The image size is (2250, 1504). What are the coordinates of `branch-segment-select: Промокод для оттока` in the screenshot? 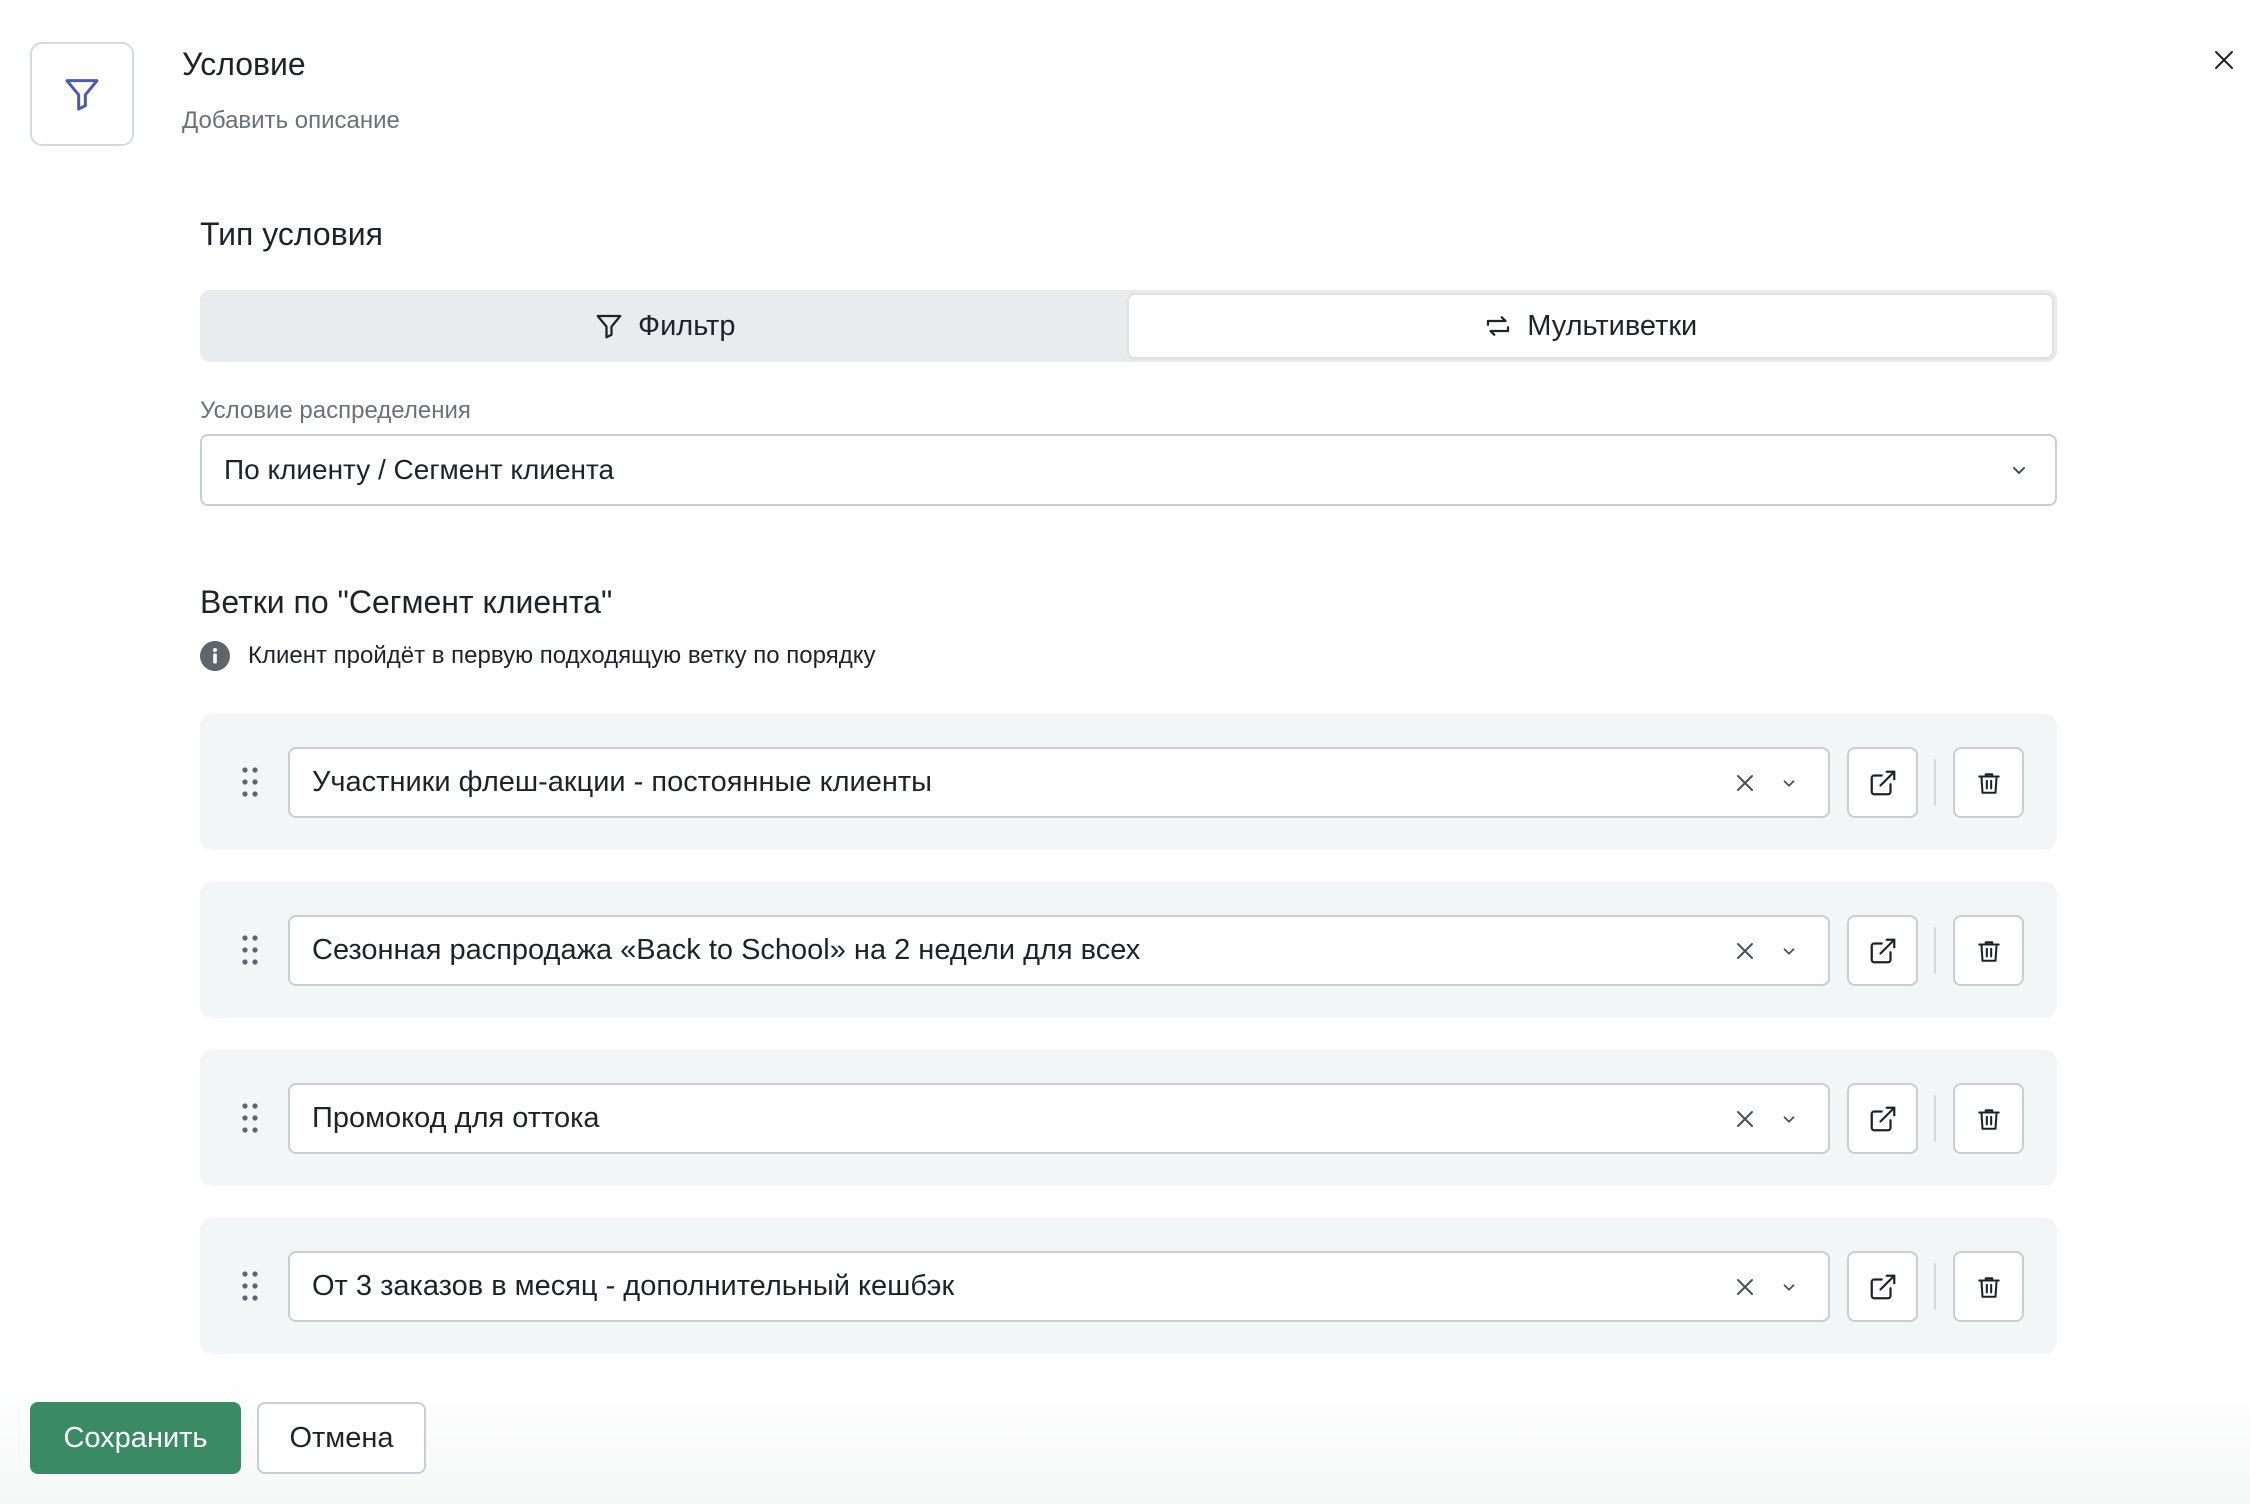 It's located at (1059, 1118).